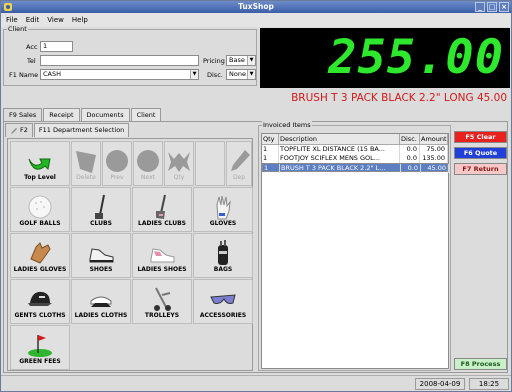  Describe the element at coordinates (241, 60) in the screenshot. I see `pricing-select: Base ▼` at that location.